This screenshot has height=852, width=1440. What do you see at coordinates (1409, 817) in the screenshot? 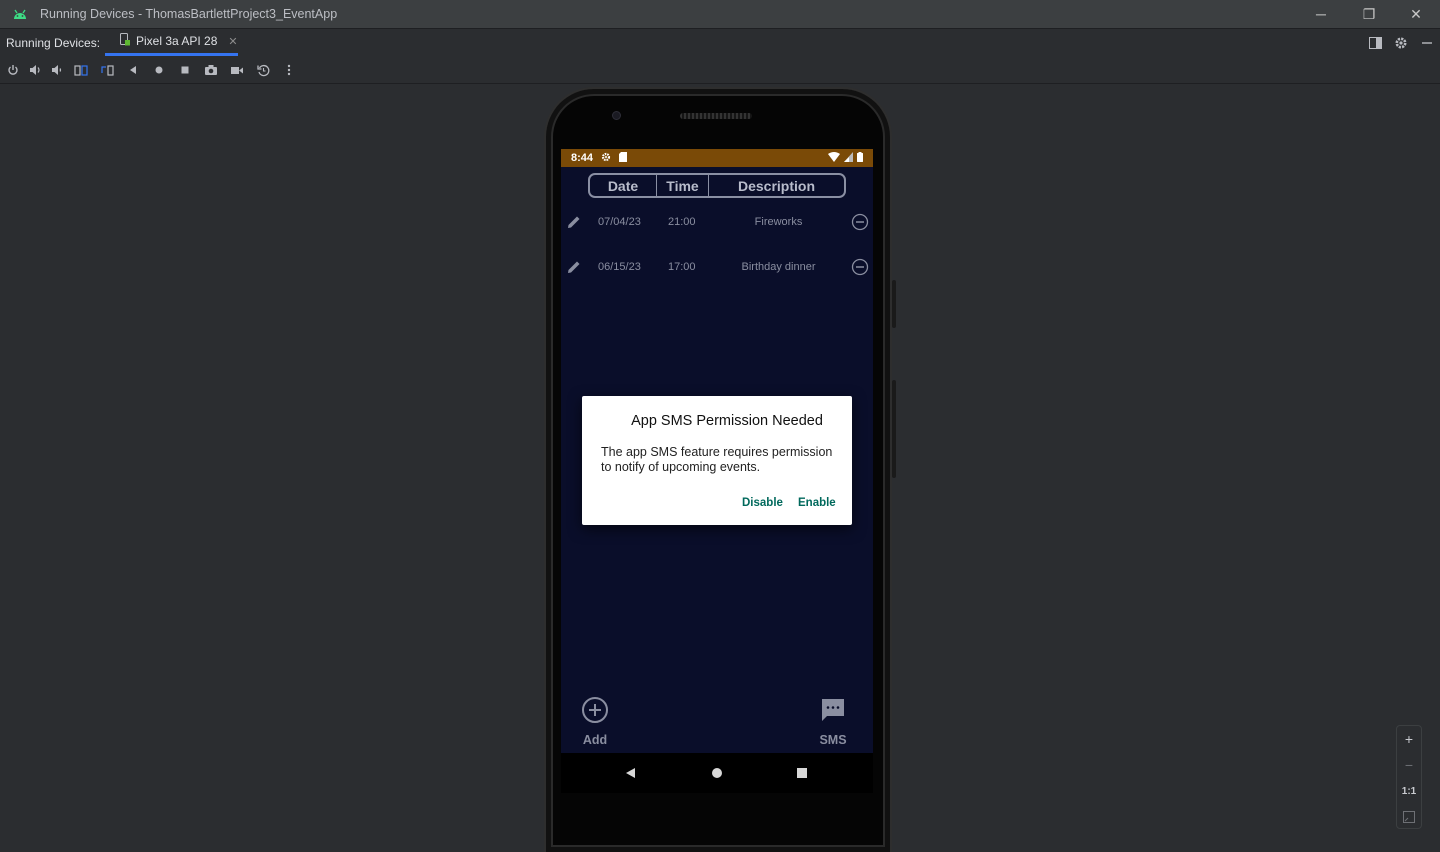
I see `fit-screen-icon` at bounding box center [1409, 817].